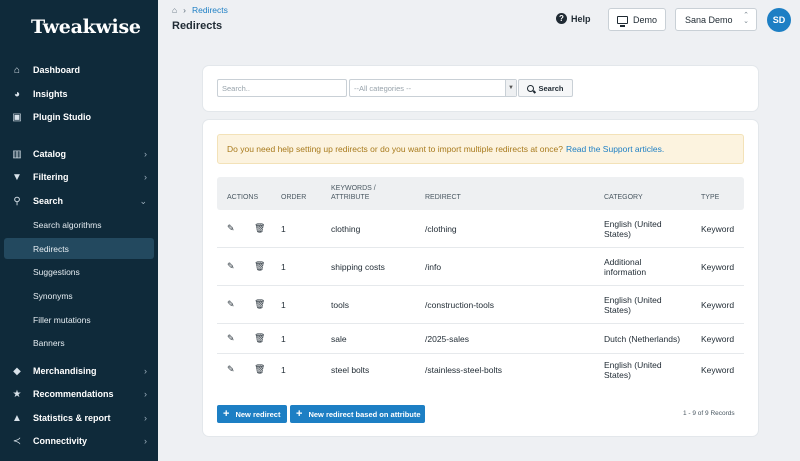 The height and width of the screenshot is (461, 800). I want to click on avatar: SD, so click(779, 20).